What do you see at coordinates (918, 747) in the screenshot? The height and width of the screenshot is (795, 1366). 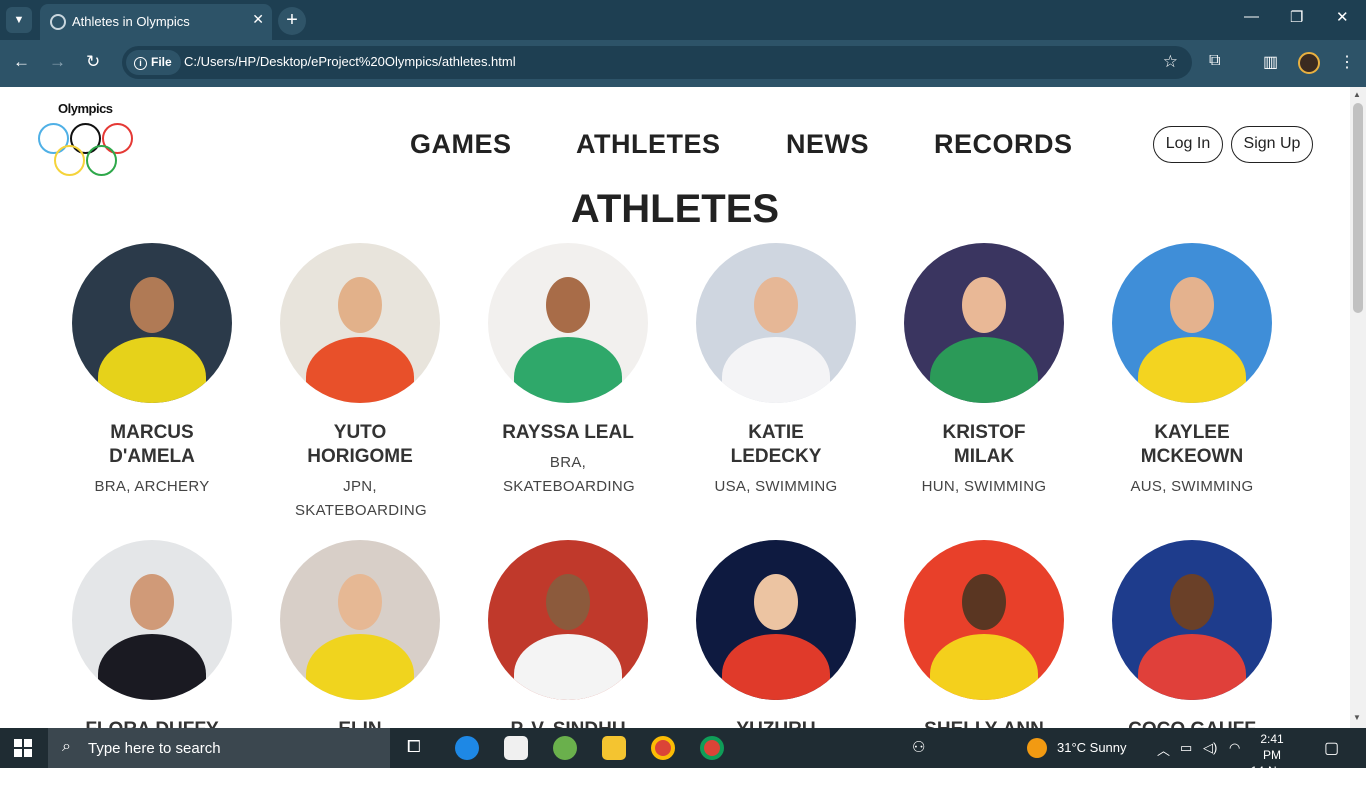 I see `people-icon: ⚇` at bounding box center [918, 747].